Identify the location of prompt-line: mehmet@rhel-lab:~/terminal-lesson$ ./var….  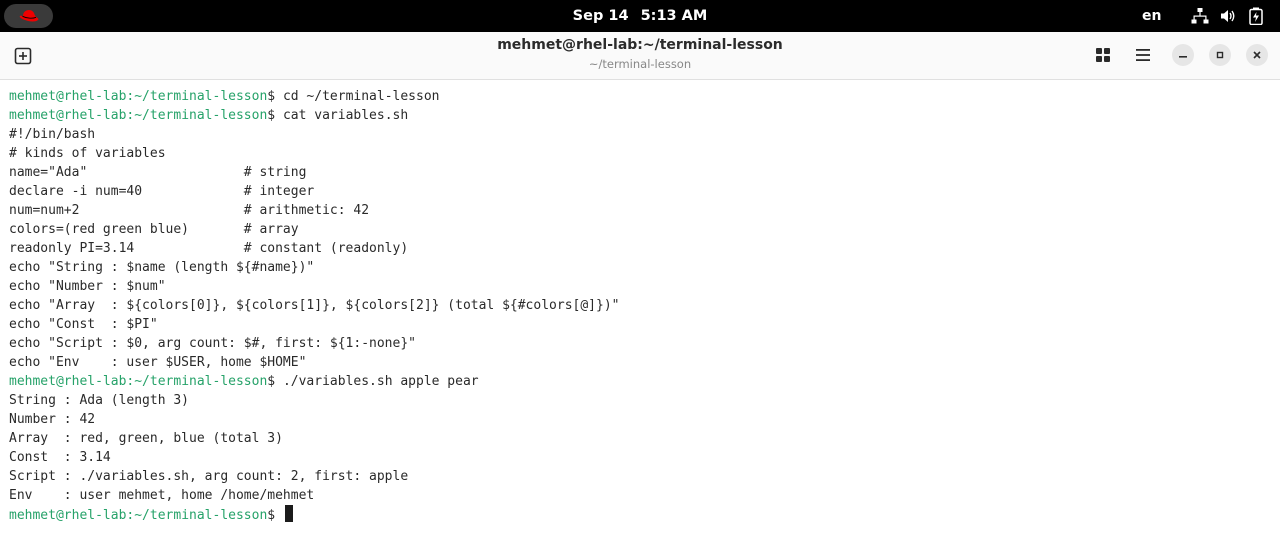
(640, 381).